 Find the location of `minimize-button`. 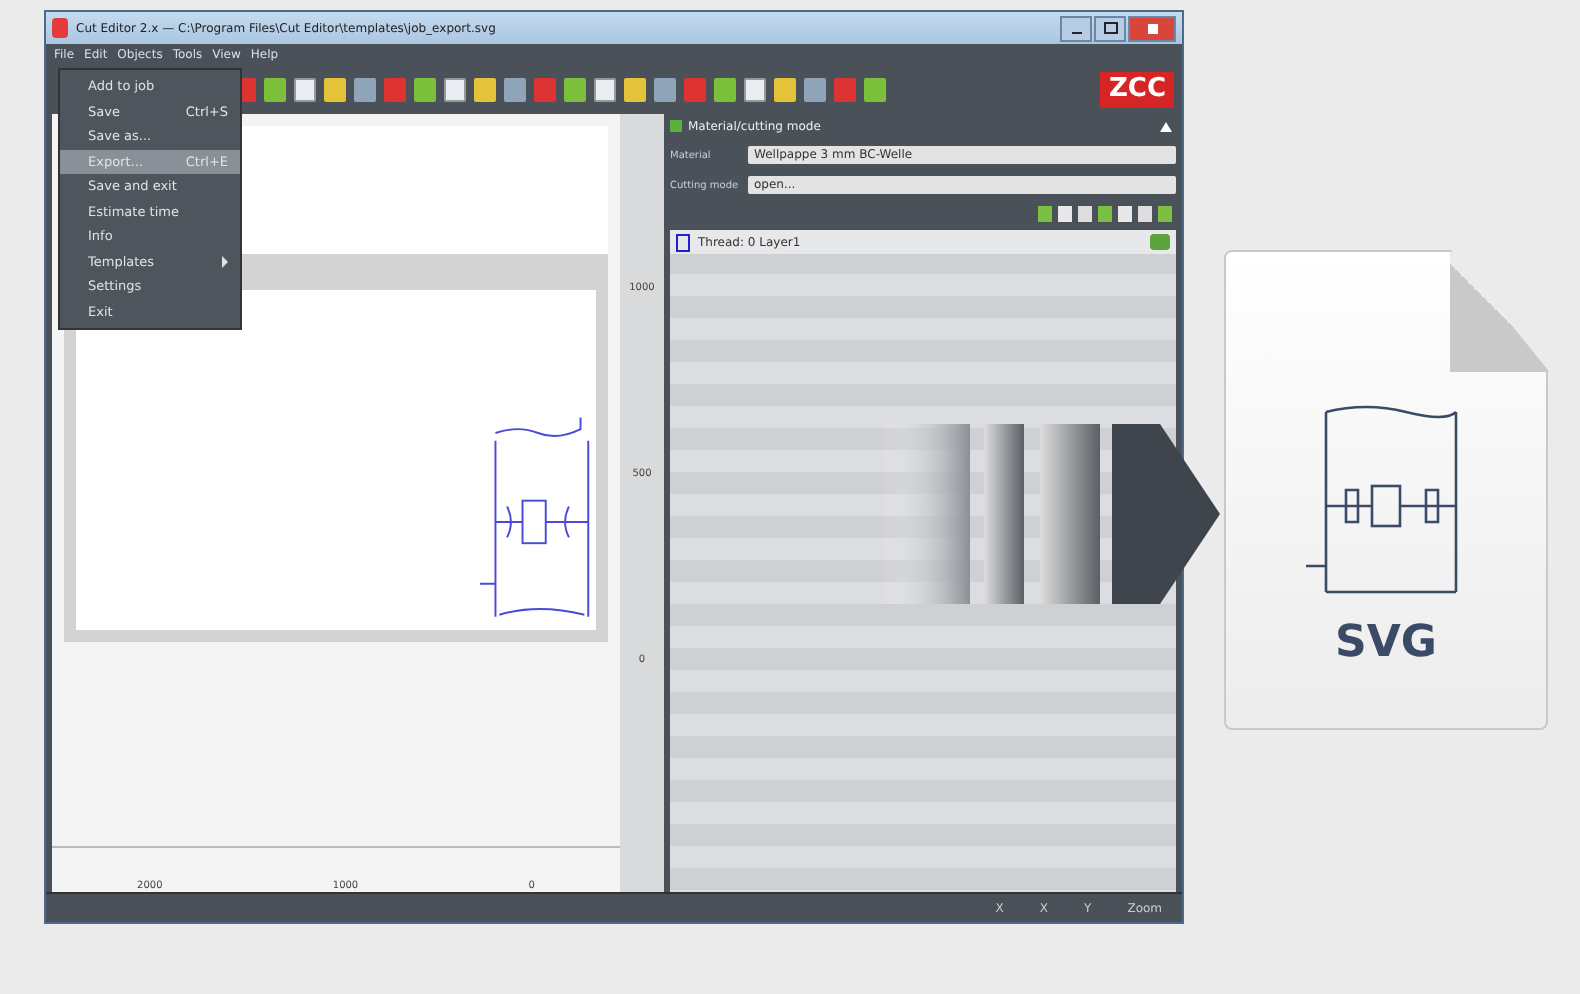

minimize-button is located at coordinates (1076, 28).